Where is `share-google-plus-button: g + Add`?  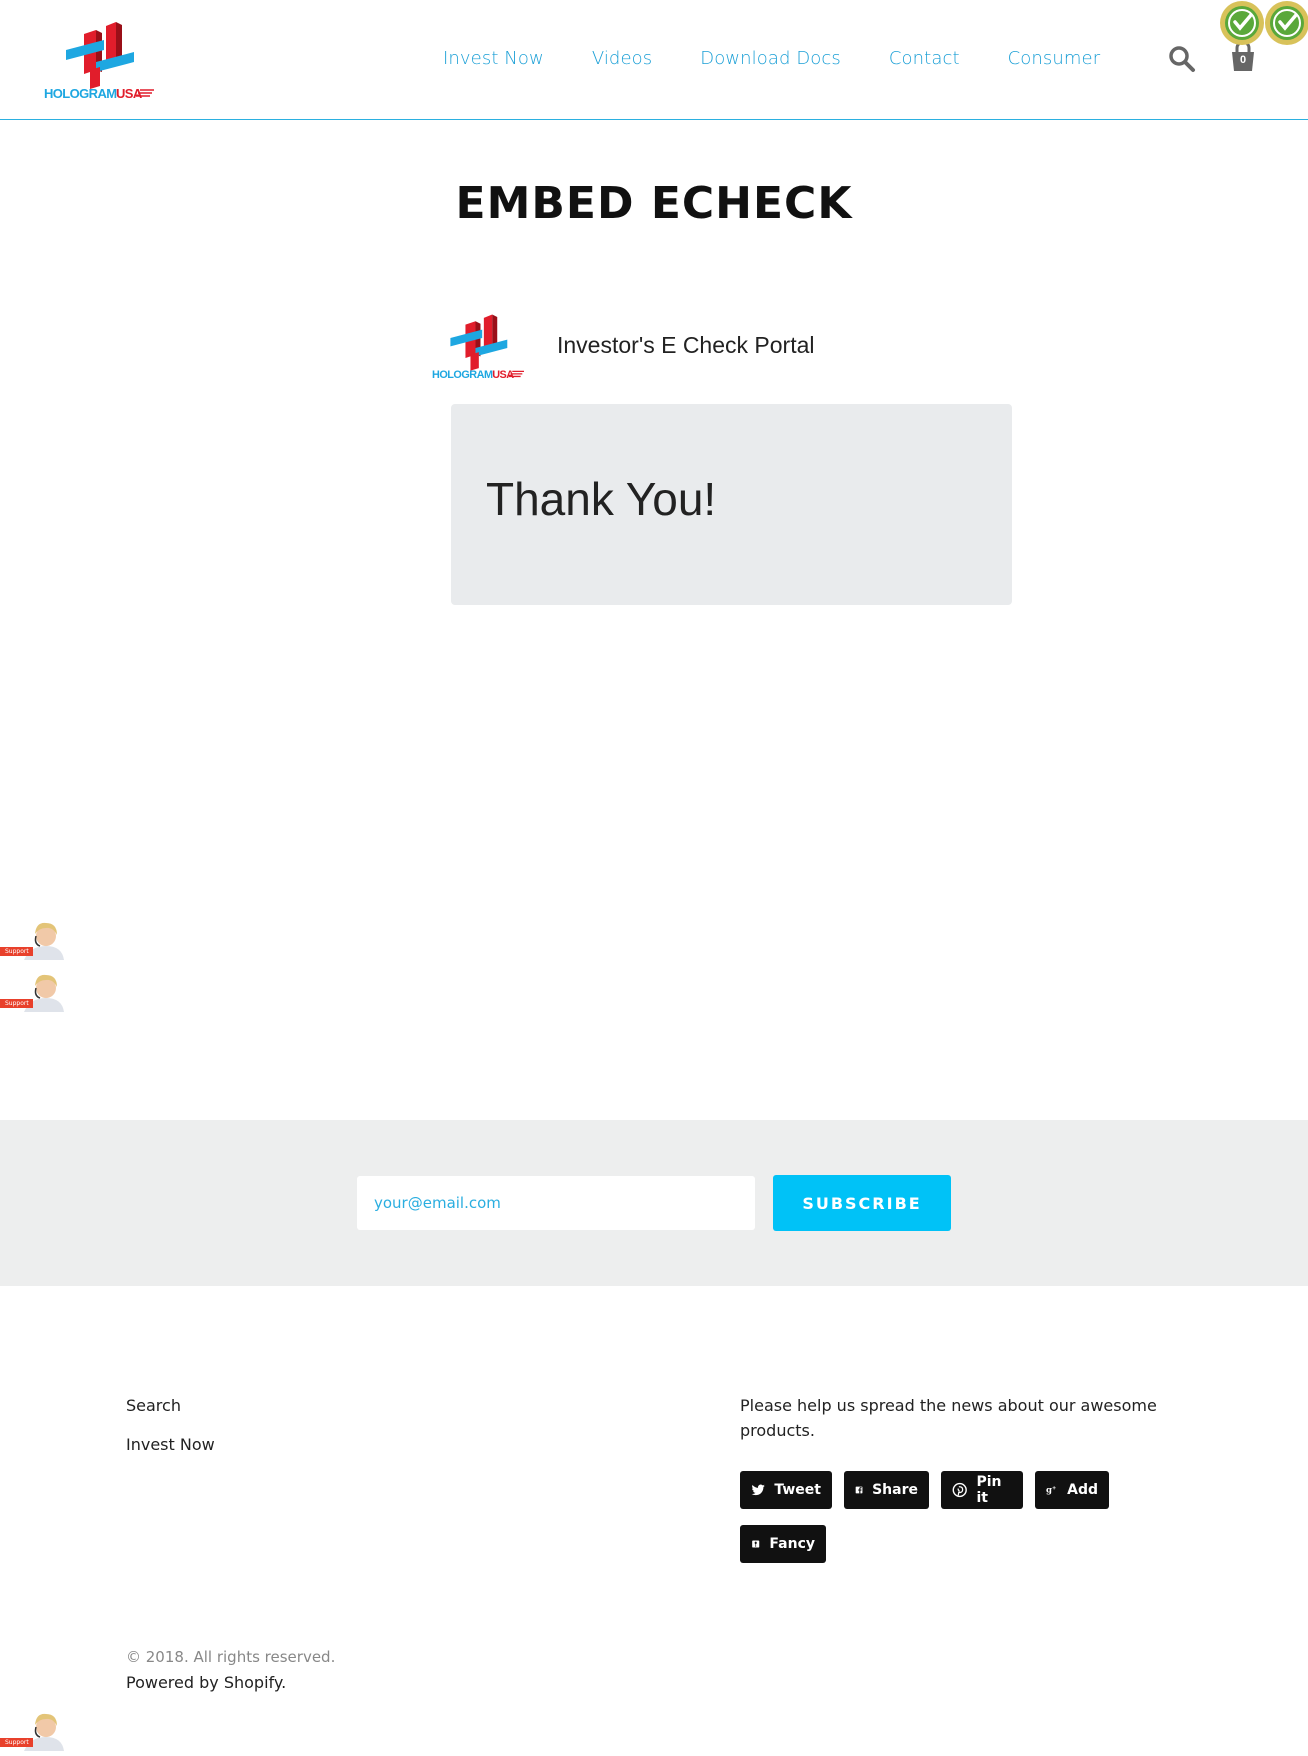 share-google-plus-button: g + Add is located at coordinates (1072, 1490).